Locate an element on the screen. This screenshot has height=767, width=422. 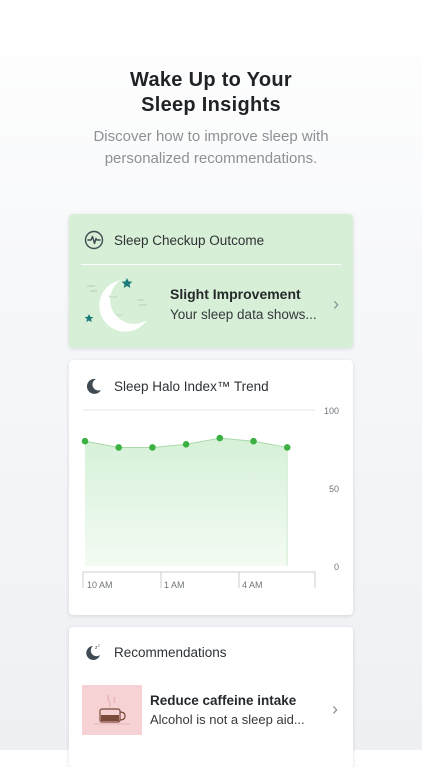
checkup-header-label: Sleep Checkup Outcome is located at coordinates (189, 240).